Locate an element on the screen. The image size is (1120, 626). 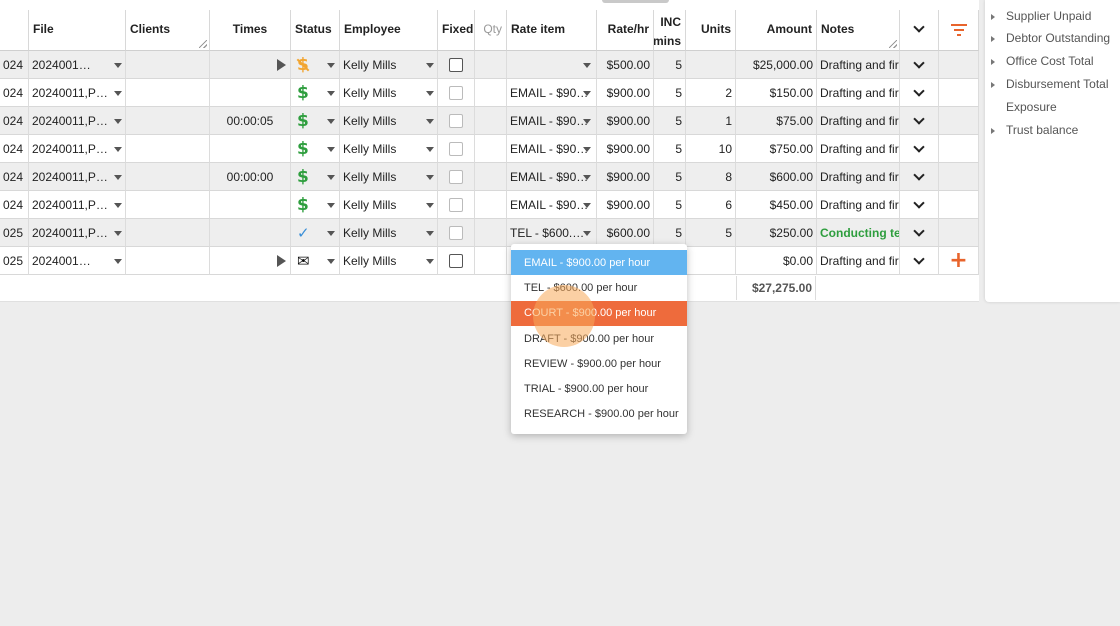
header-inc-mins: INC mins is located at coordinates (670, 30).